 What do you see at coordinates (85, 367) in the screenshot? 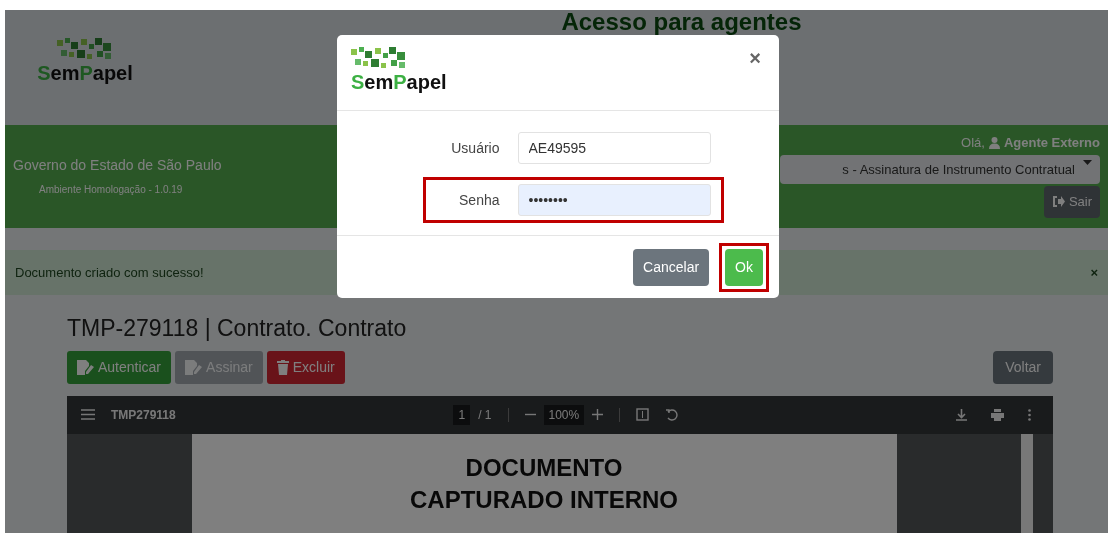
I see `edit-icon` at bounding box center [85, 367].